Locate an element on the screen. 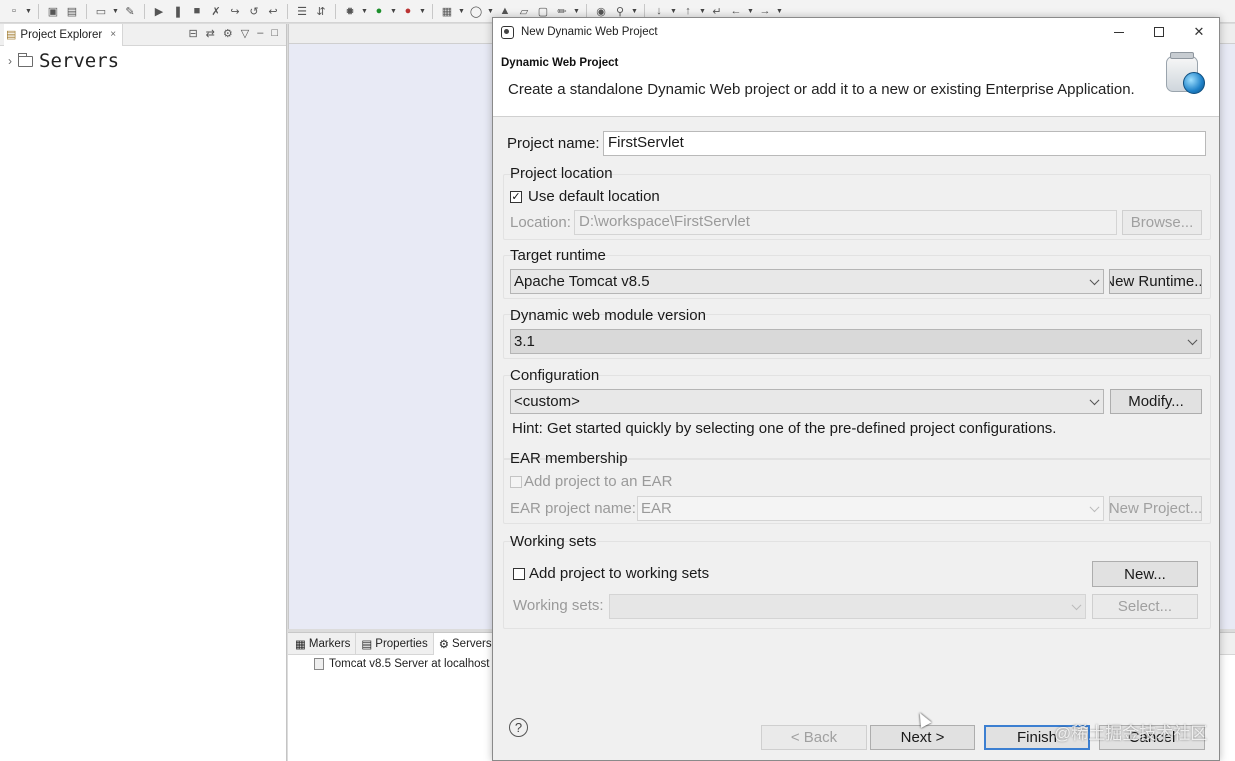  close-icon: × is located at coordinates (113, 34).